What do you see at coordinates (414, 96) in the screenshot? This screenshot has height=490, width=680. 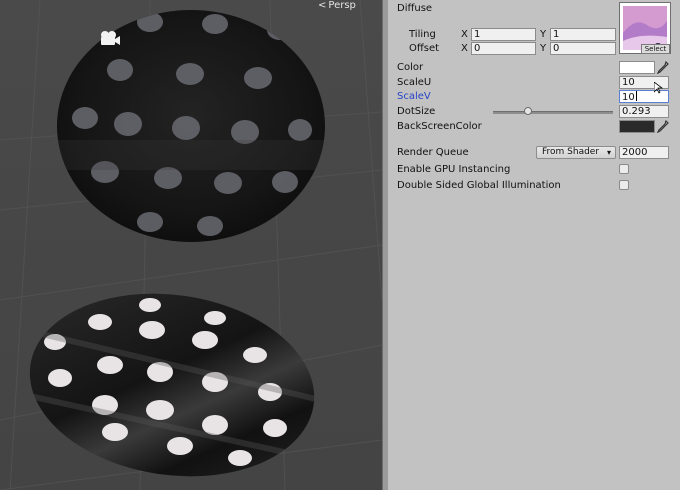 I see `scalev-label: ScaleV` at bounding box center [414, 96].